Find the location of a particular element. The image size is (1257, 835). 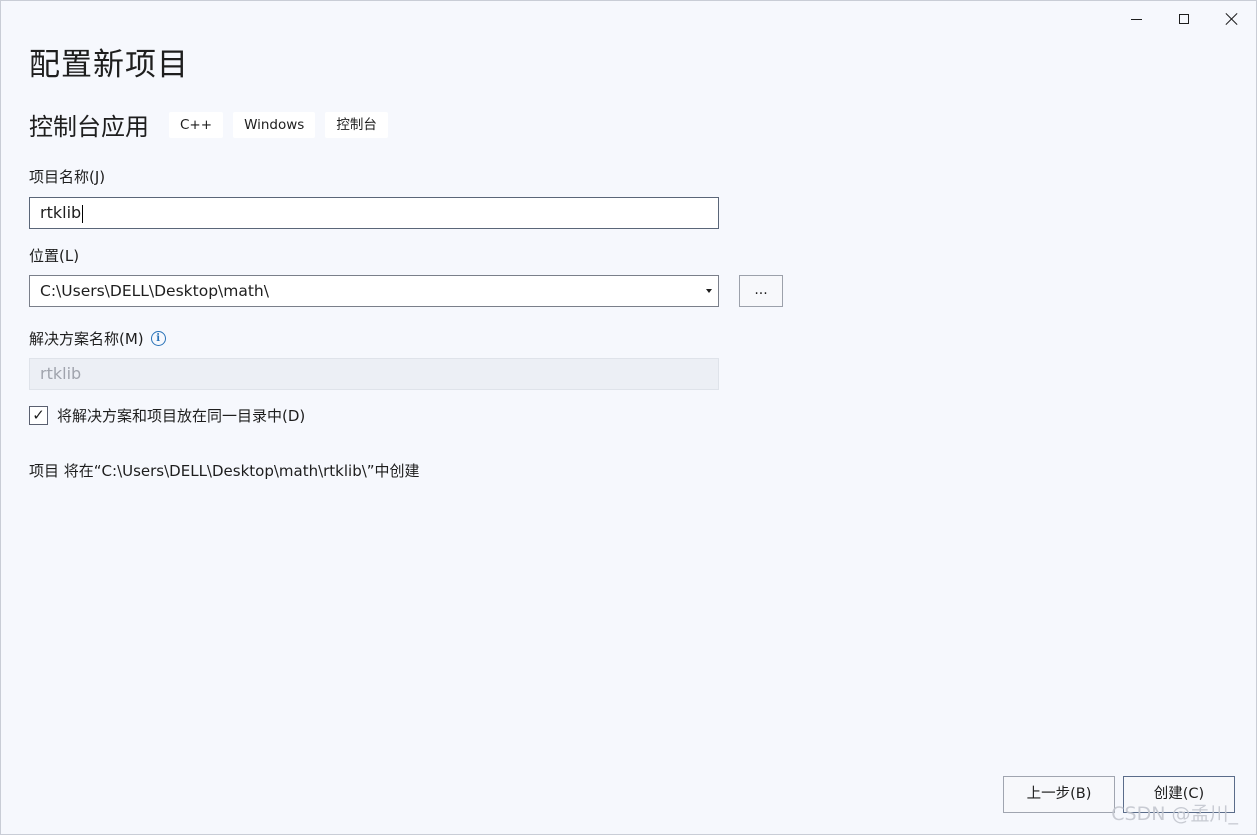

minimize-button is located at coordinates (1136, 19).